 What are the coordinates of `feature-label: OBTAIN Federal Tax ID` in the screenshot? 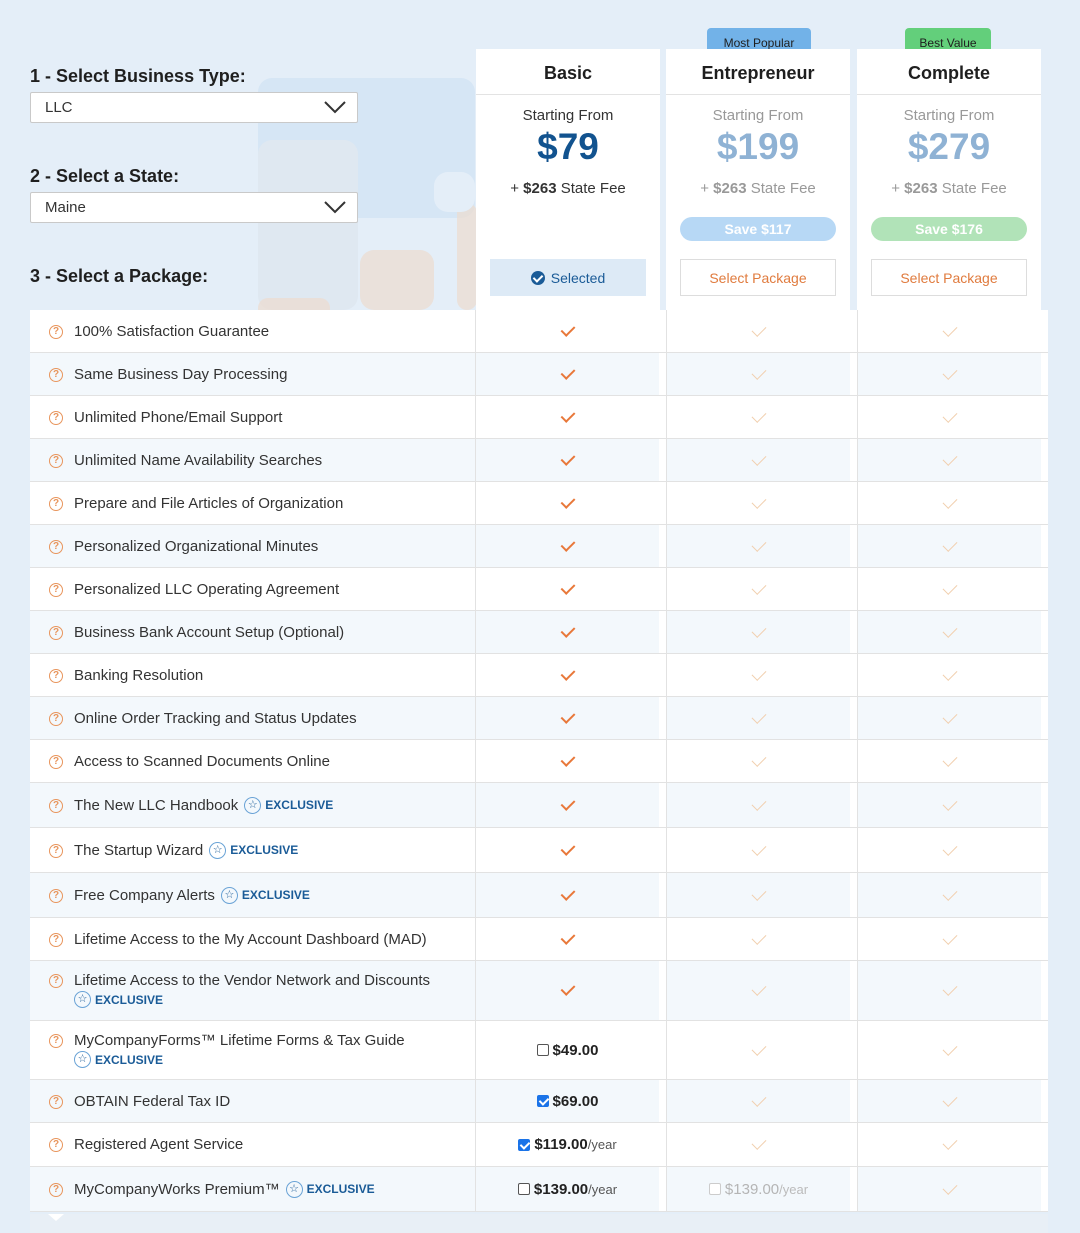 It's located at (152, 1101).